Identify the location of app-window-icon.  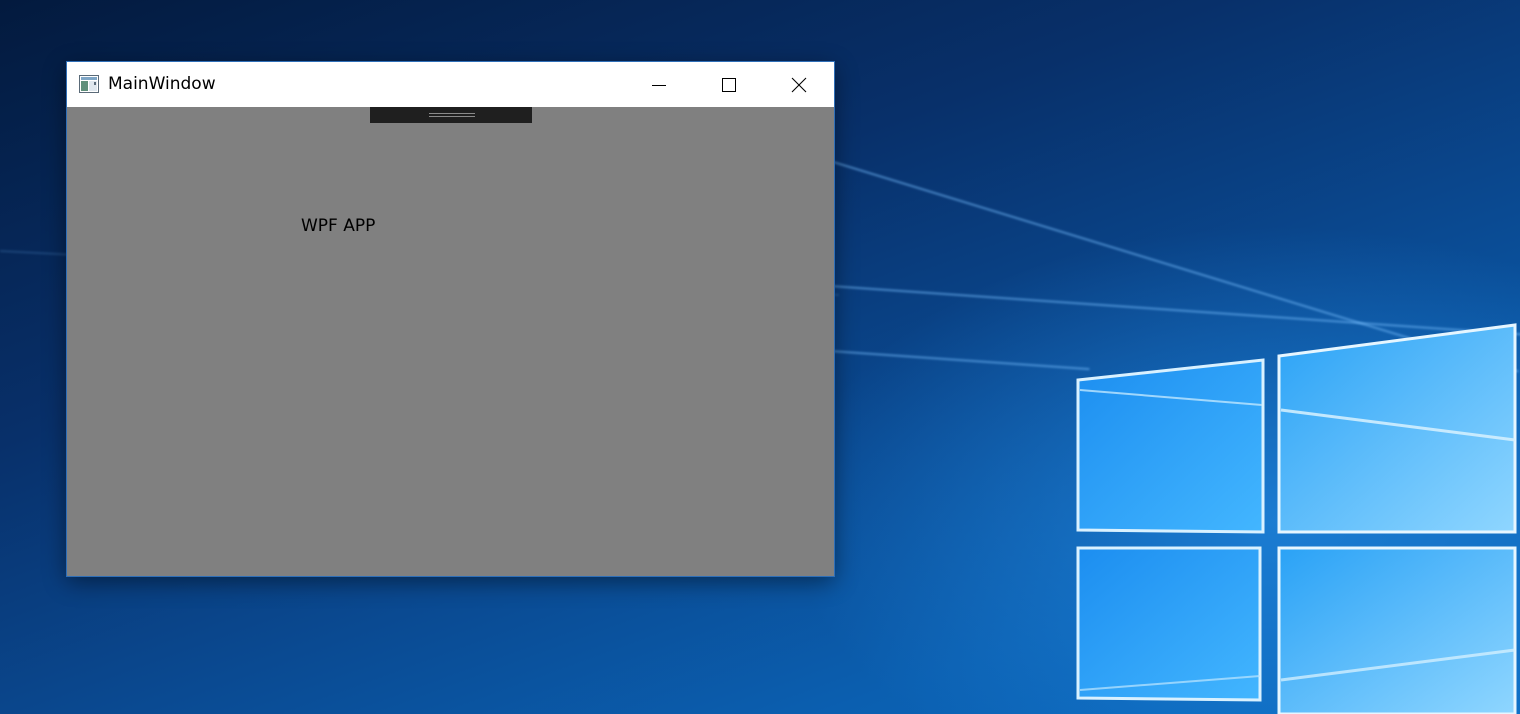
(89, 84).